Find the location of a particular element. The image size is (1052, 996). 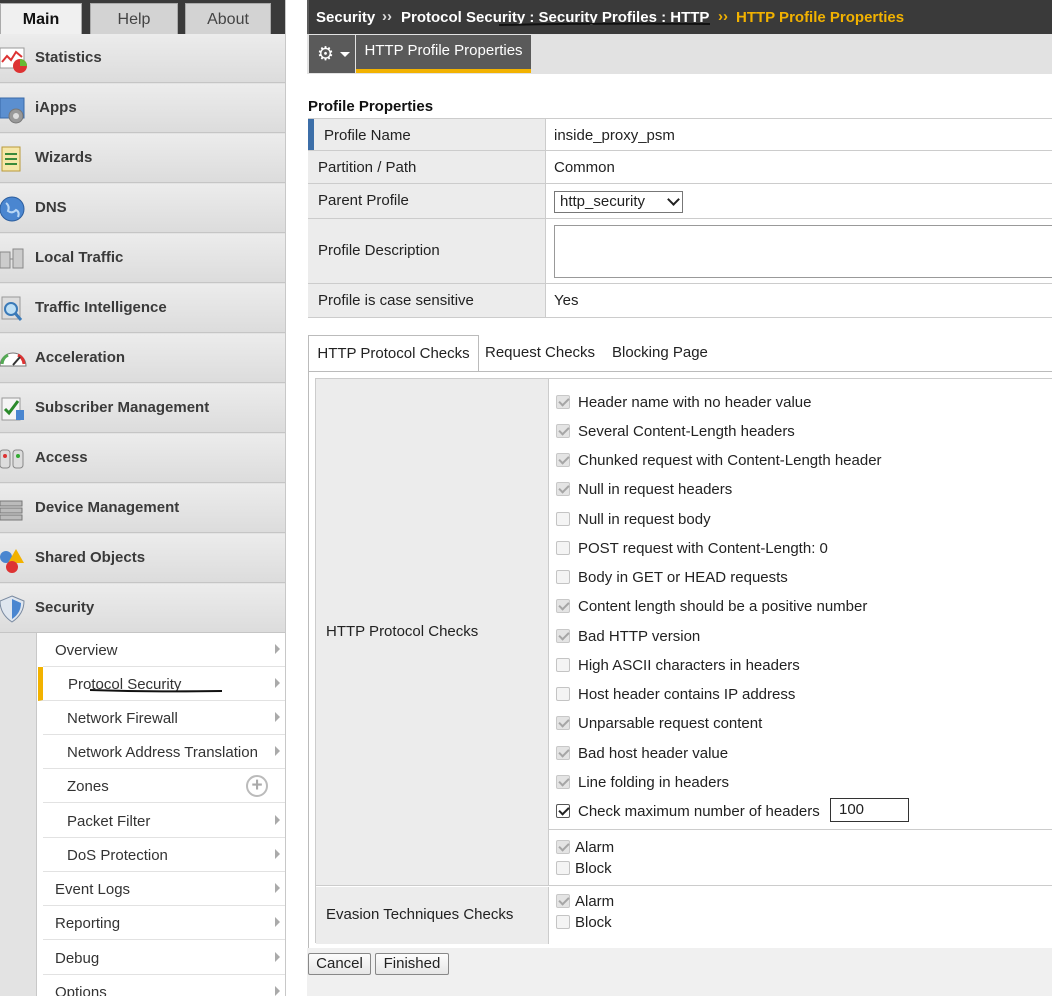

description-textarea is located at coordinates (803, 251).